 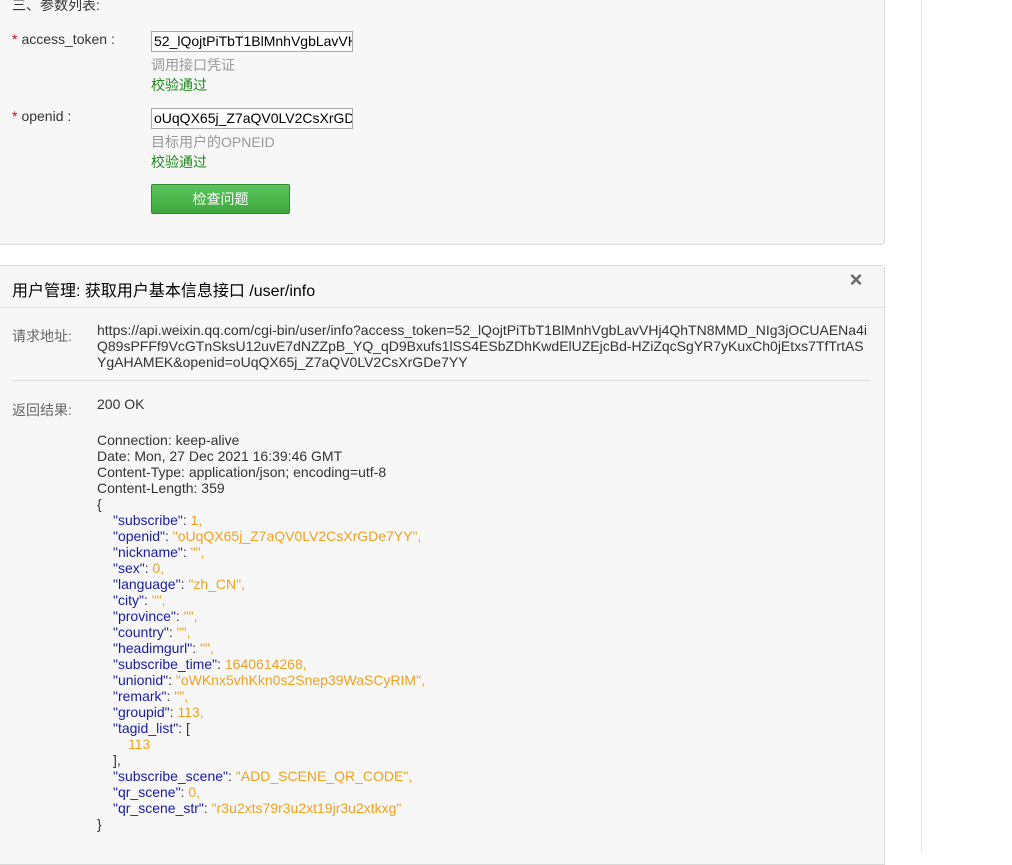 I want to click on json-key: "subscribe_time", so click(x=165, y=664).